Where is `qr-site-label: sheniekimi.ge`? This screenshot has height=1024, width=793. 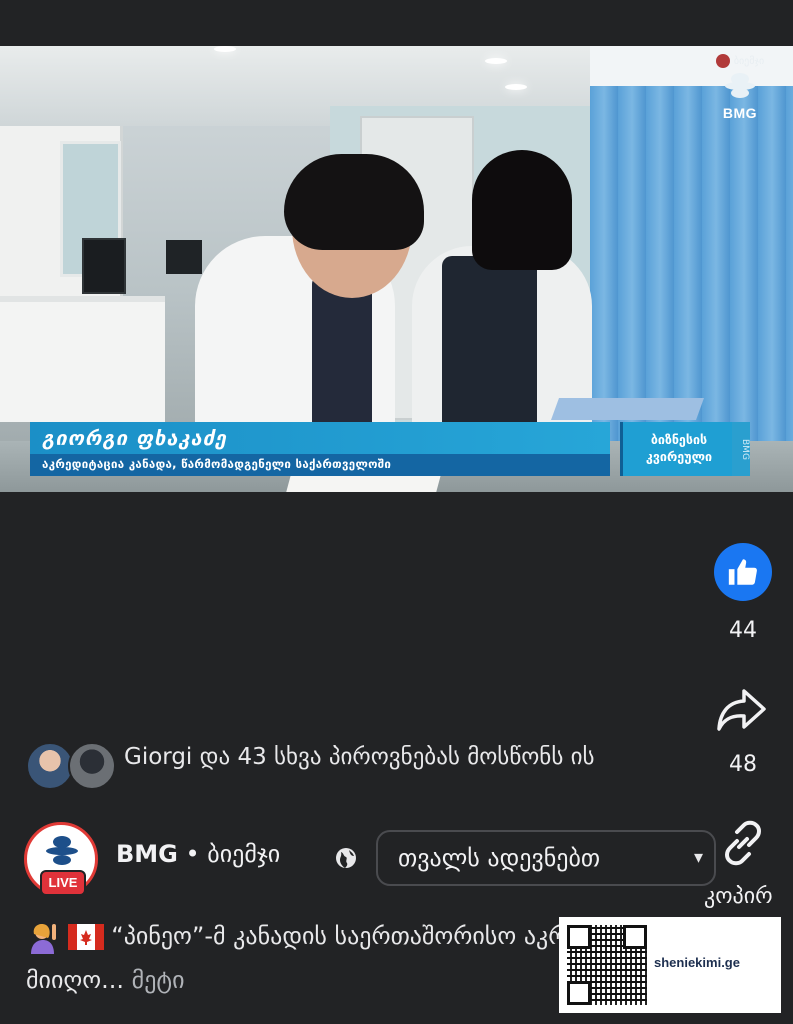
qr-site-label: sheniekimi.ge is located at coordinates (697, 962).